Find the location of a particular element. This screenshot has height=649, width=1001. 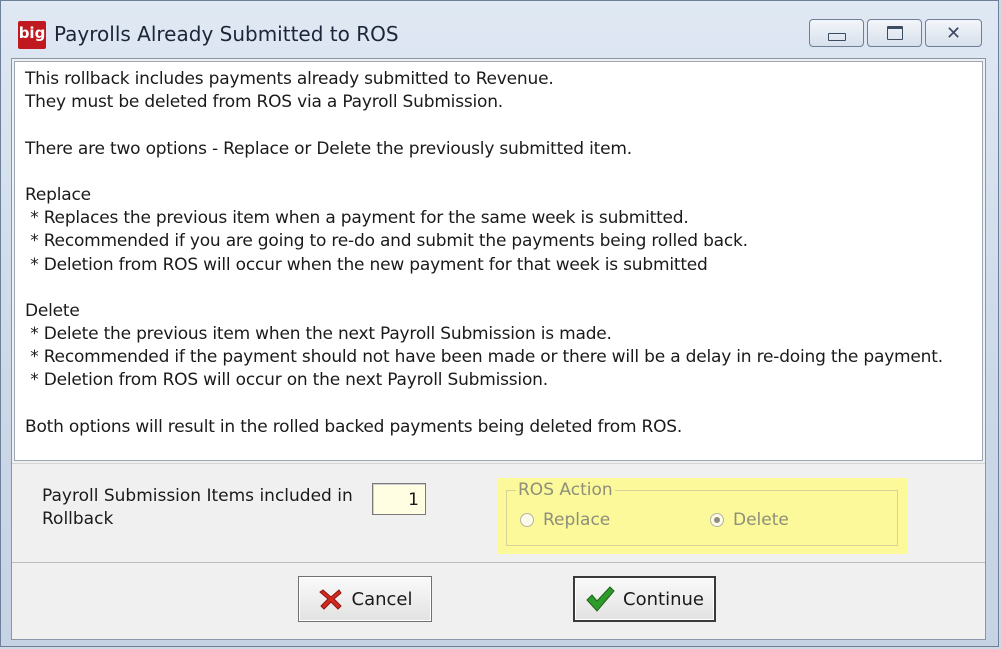

window-title: Payrolls Already Submitted to ROS is located at coordinates (226, 34).